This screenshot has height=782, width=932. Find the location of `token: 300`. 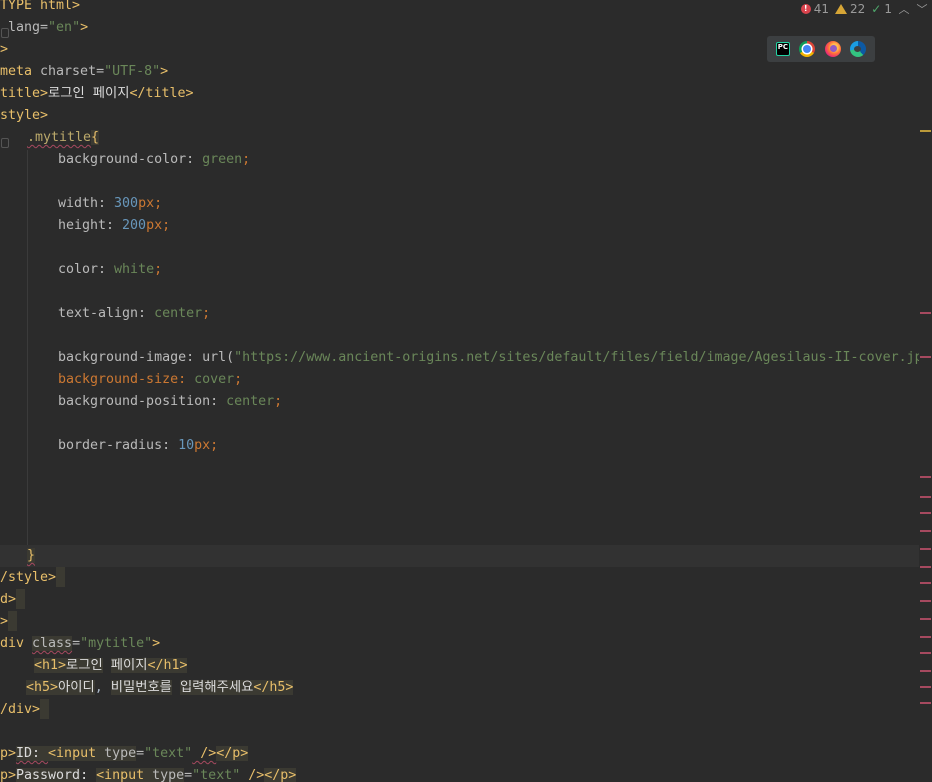

token: 300 is located at coordinates (126, 203).